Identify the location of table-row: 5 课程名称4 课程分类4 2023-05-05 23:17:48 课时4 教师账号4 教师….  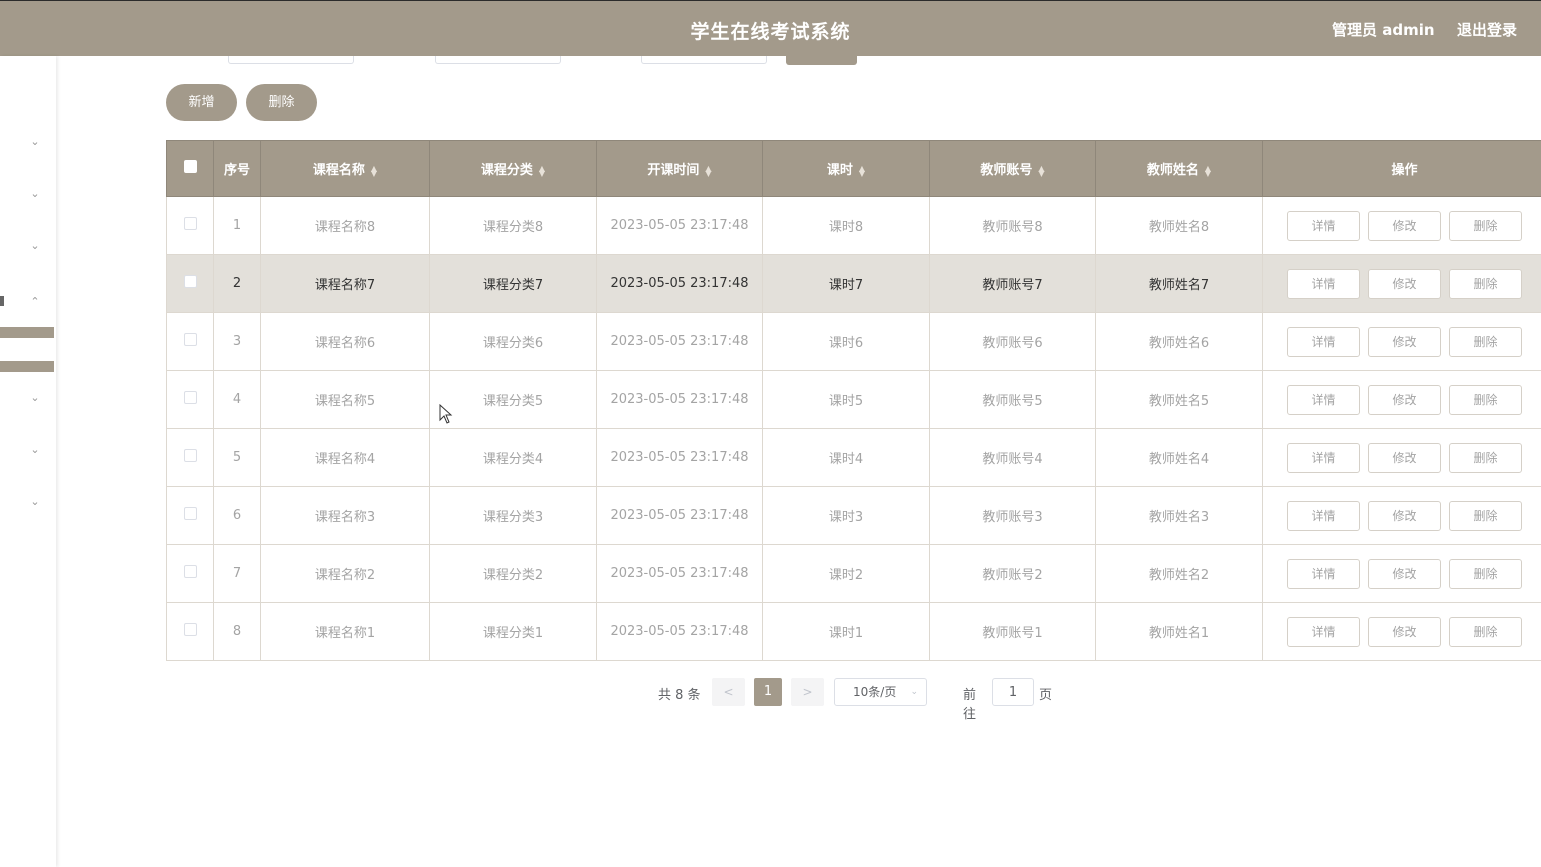
(853, 457).